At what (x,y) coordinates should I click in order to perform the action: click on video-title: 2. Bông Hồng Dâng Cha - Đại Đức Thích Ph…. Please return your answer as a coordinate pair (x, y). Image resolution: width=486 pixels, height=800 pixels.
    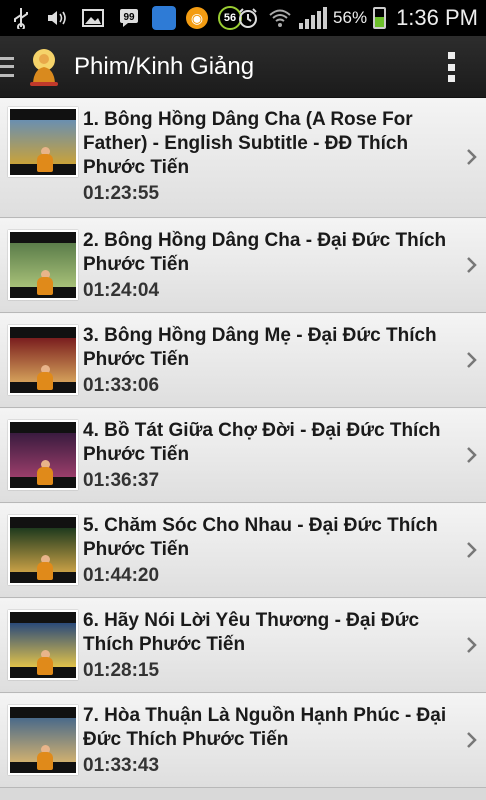
    Looking at the image, I should click on (265, 252).